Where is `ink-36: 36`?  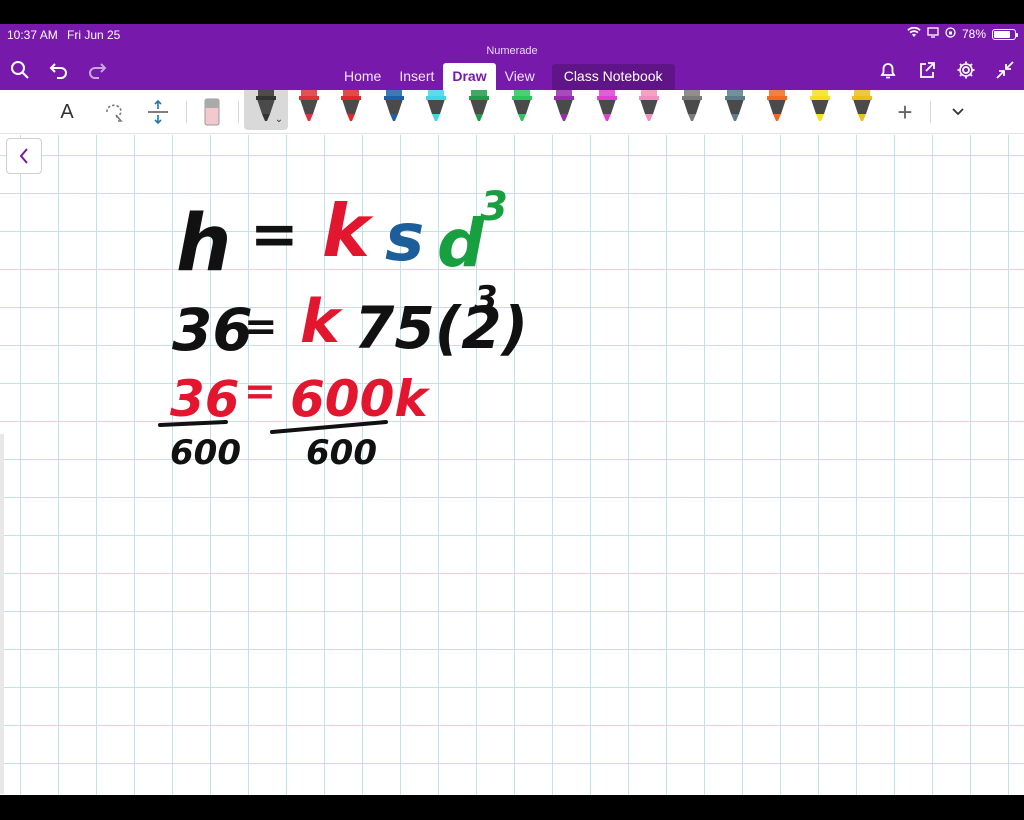
ink-36: 36 is located at coordinates (212, 330).